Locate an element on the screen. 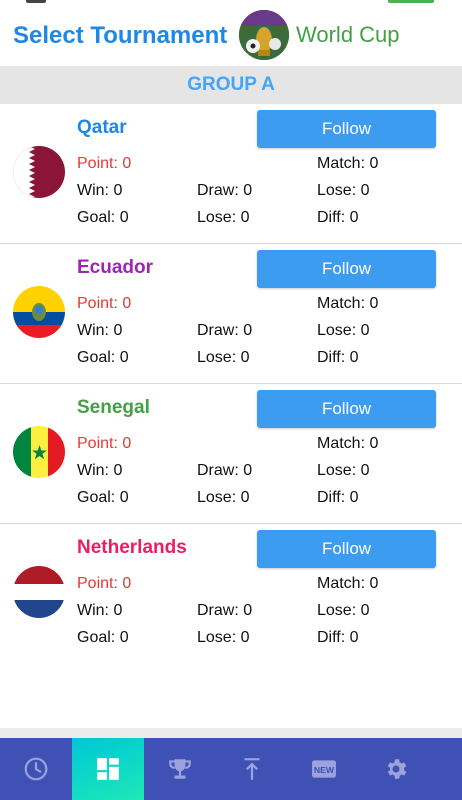 The image size is (462, 800). team-name: Ecuador is located at coordinates (115, 267).